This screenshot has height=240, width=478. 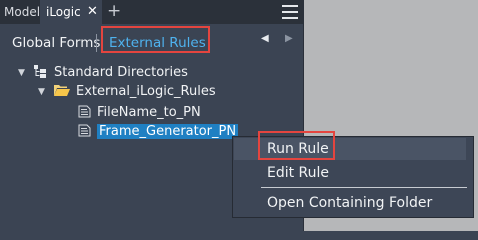 What do you see at coordinates (265, 38) in the screenshot?
I see `scroll-left-icon: ◀` at bounding box center [265, 38].